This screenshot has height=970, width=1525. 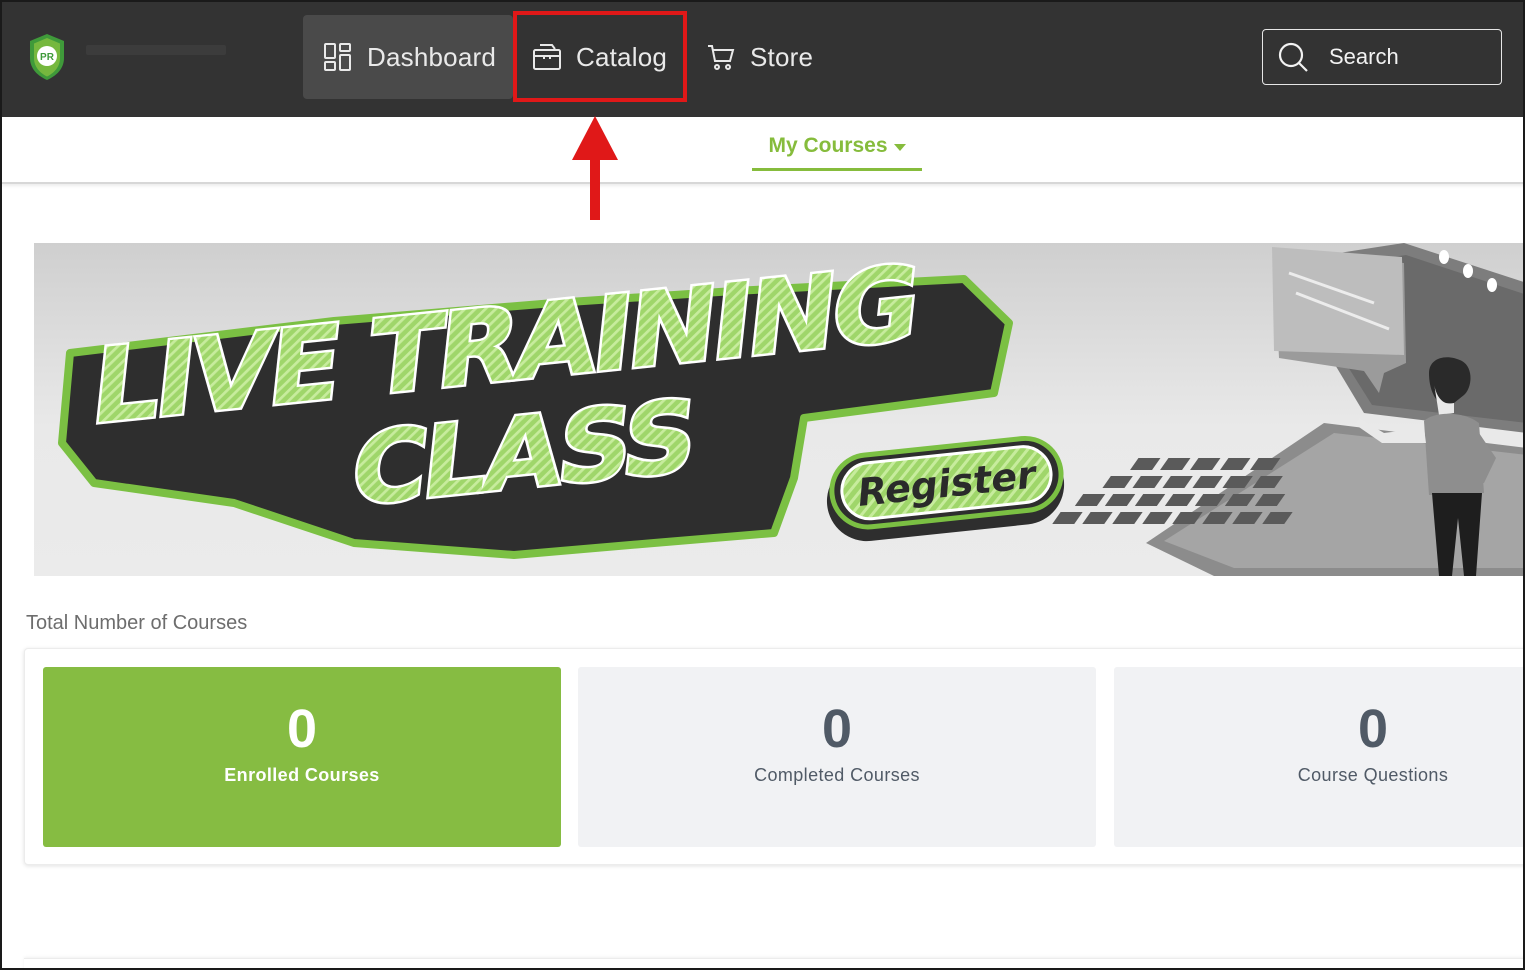 What do you see at coordinates (137, 623) in the screenshot?
I see `stats-section-title: Total Number of Courses` at bounding box center [137, 623].